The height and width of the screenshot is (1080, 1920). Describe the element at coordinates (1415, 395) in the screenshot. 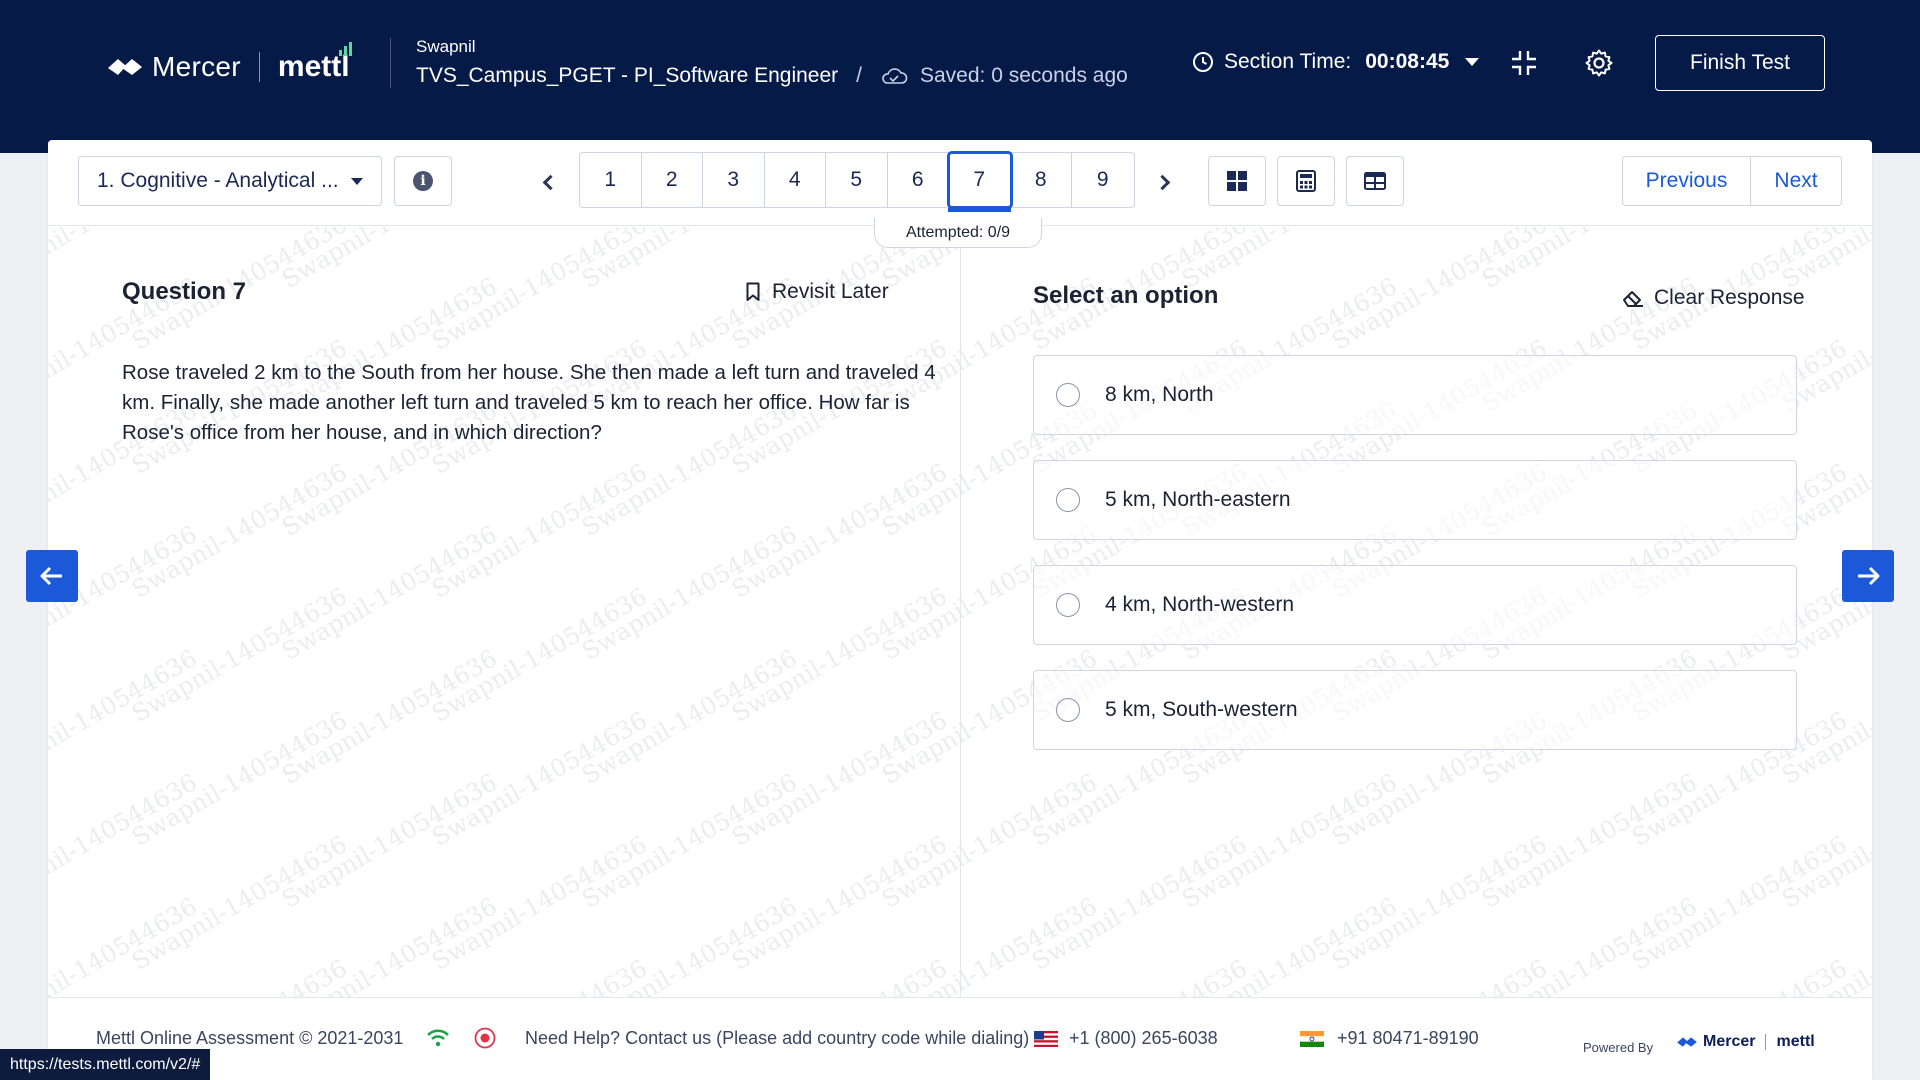

I see `option-1: 8 km, North` at that location.